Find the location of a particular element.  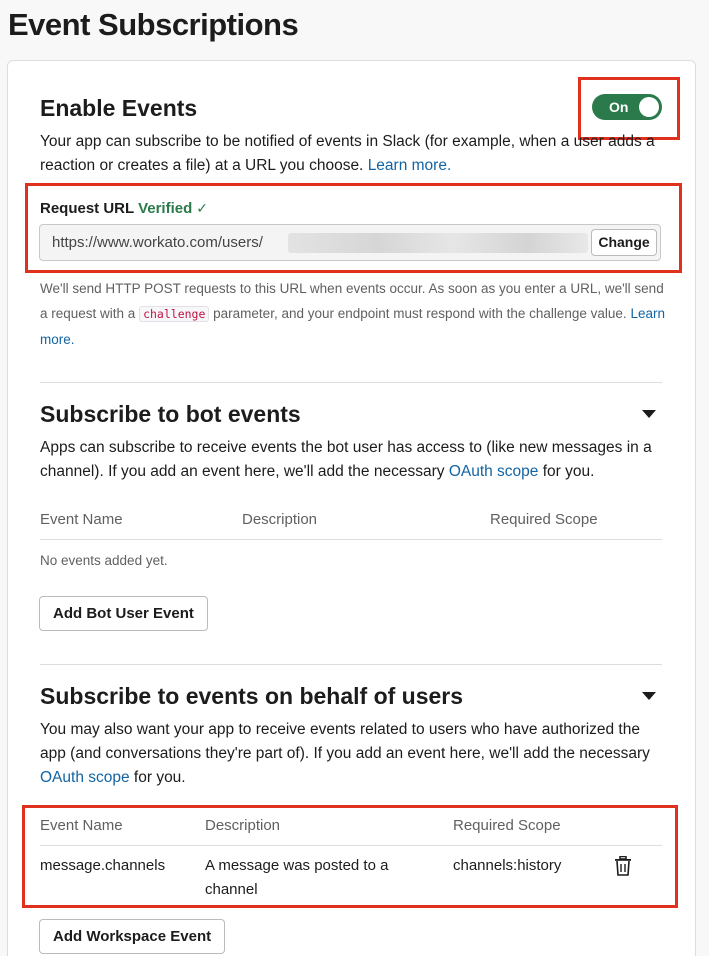

toggle-knob is located at coordinates (649, 107).